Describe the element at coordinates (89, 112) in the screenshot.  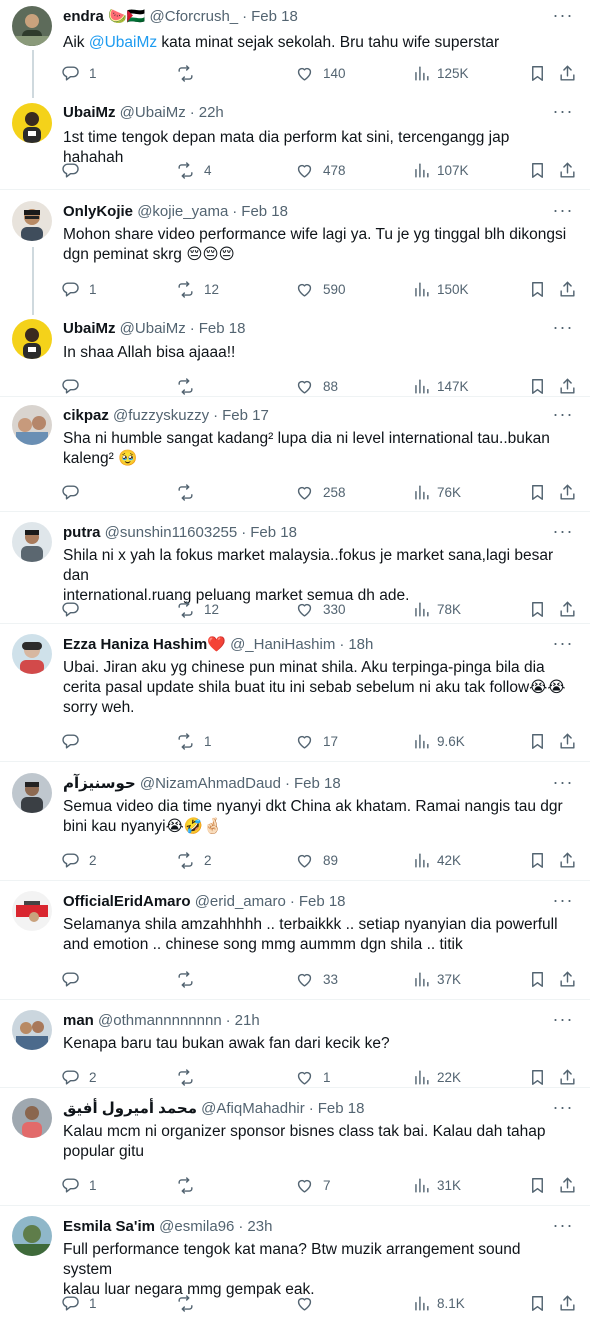
I see `display-name: UbaiMz` at that location.